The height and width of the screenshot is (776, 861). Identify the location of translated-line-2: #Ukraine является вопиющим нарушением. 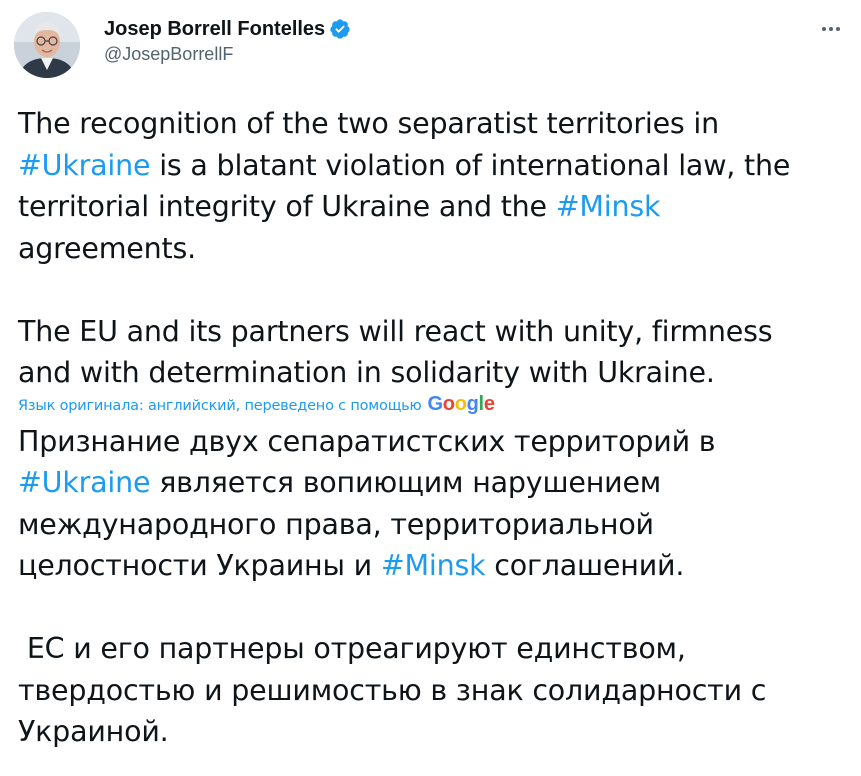
(438, 483).